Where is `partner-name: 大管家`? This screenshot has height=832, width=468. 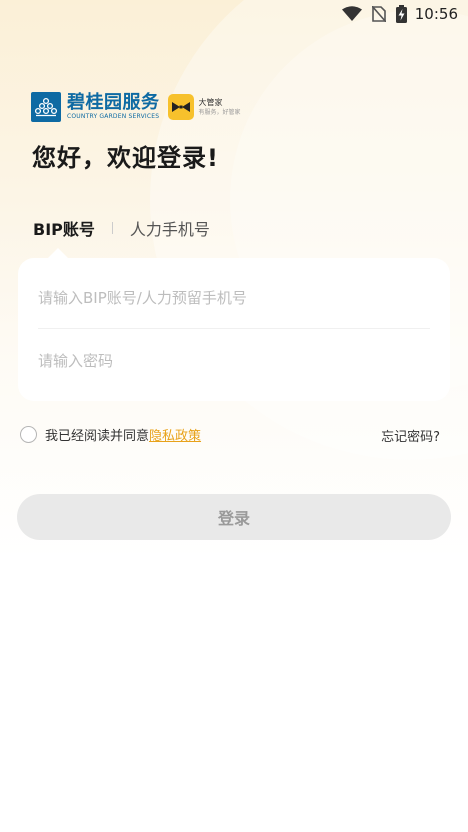
partner-name: 大管家 is located at coordinates (210, 102).